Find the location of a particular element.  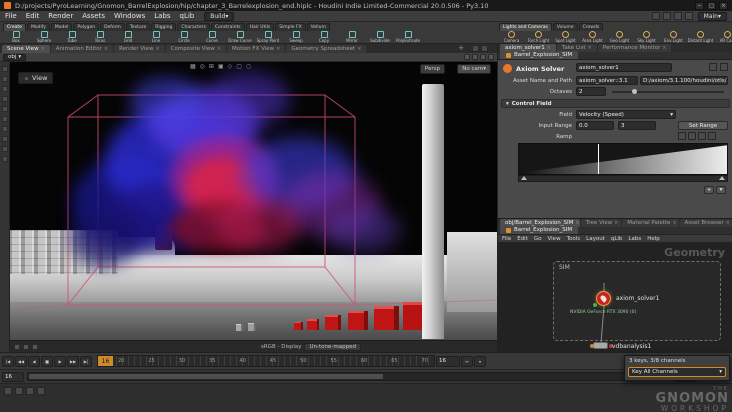

quickview-icon: ▢ is located at coordinates (239, 66).